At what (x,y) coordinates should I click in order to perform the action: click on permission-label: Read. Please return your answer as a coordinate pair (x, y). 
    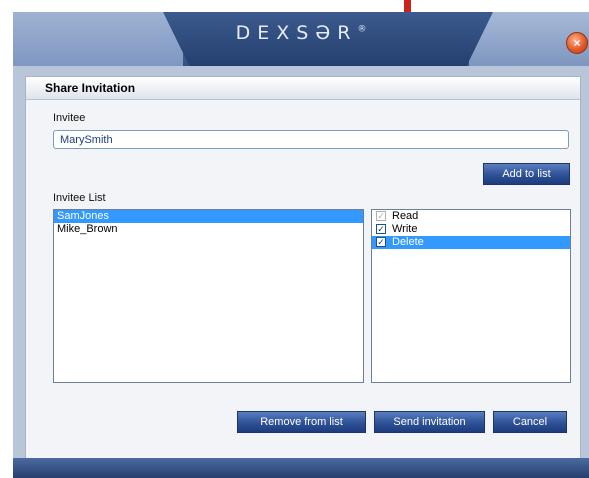
    Looking at the image, I should click on (405, 216).